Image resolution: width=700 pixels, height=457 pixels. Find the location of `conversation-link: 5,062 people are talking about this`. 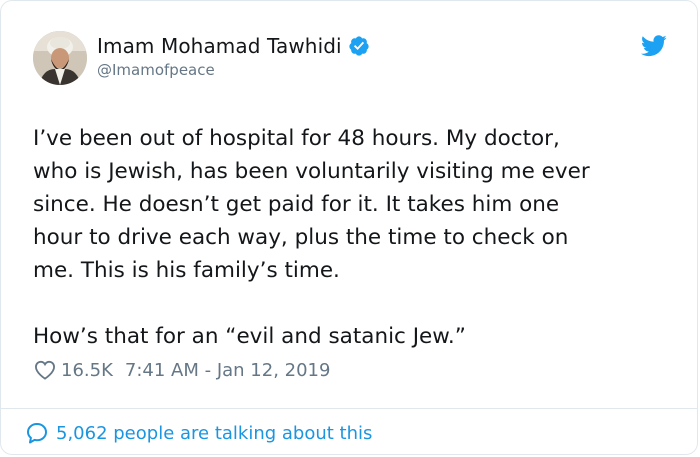

conversation-link: 5,062 people are talking about this is located at coordinates (198, 433).